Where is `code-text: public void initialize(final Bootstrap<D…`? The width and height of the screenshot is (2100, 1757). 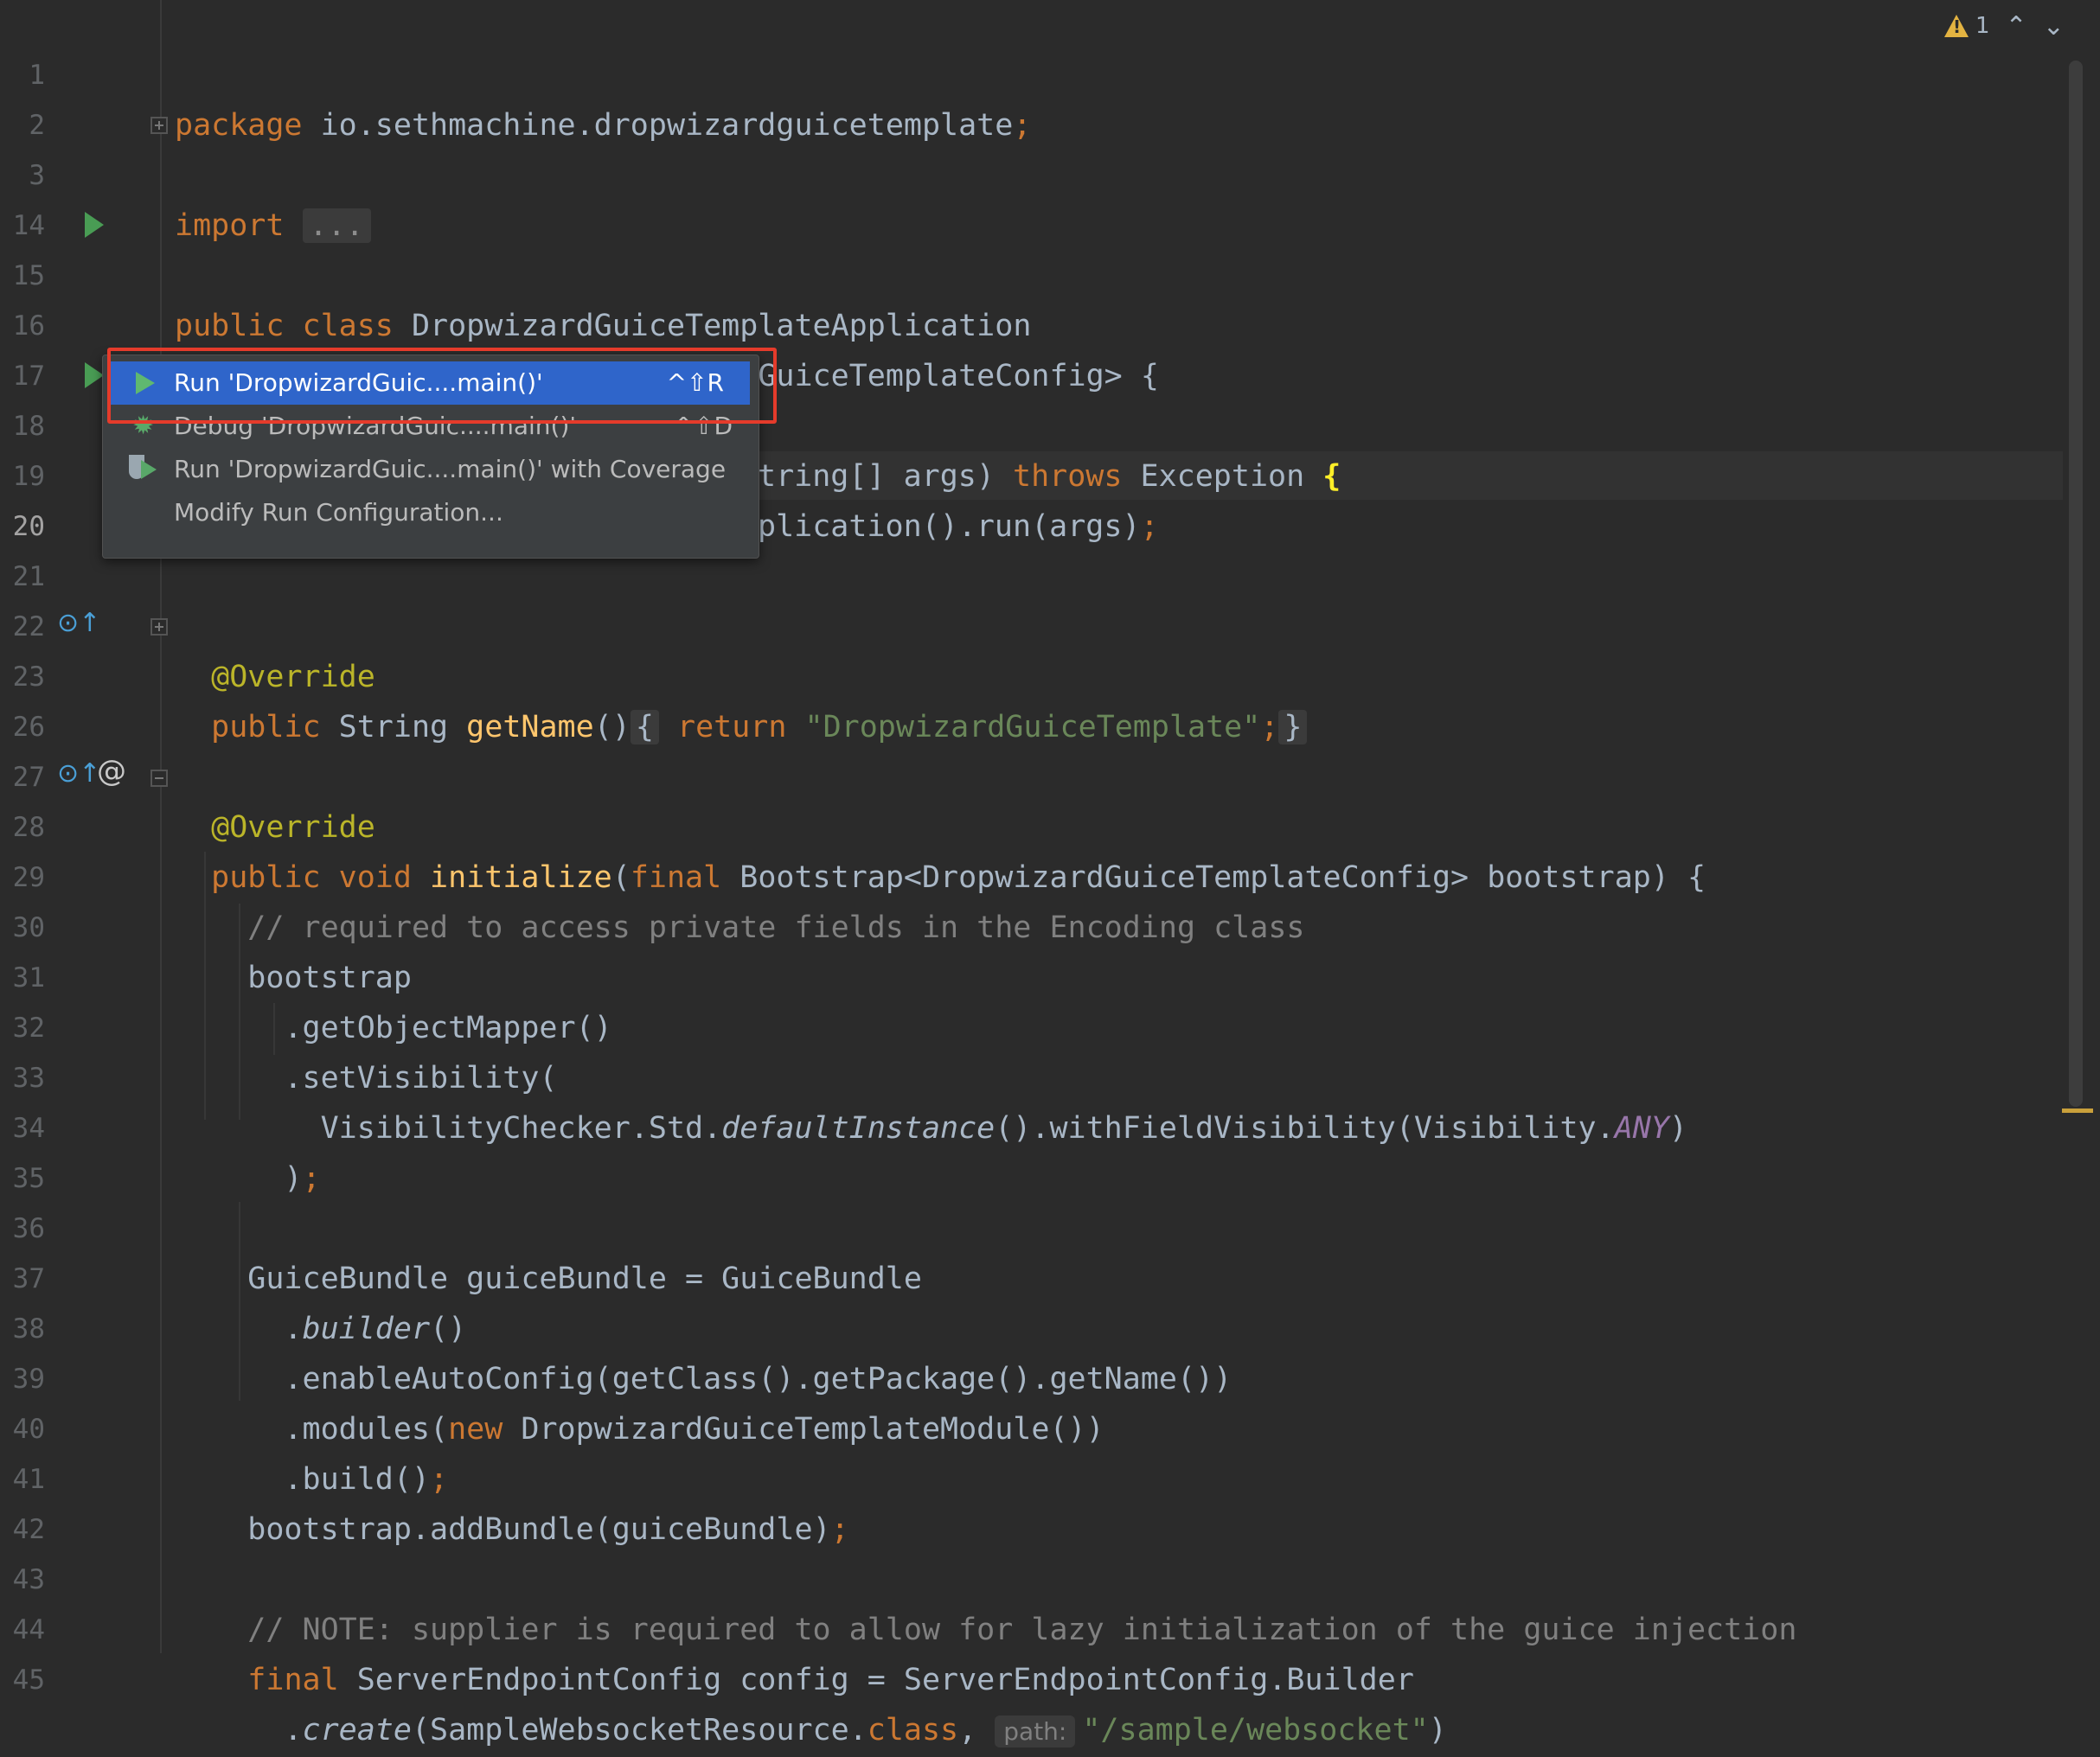 code-text: public void initialize(final Bootstrap<D… is located at coordinates (940, 878).